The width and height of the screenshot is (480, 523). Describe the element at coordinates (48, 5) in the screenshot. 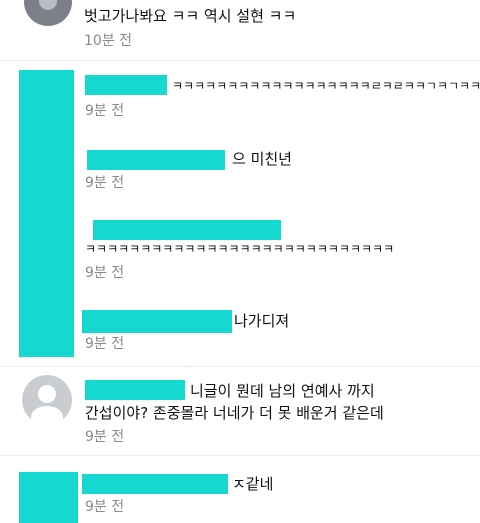

I see `avatar-photo-icon` at that location.